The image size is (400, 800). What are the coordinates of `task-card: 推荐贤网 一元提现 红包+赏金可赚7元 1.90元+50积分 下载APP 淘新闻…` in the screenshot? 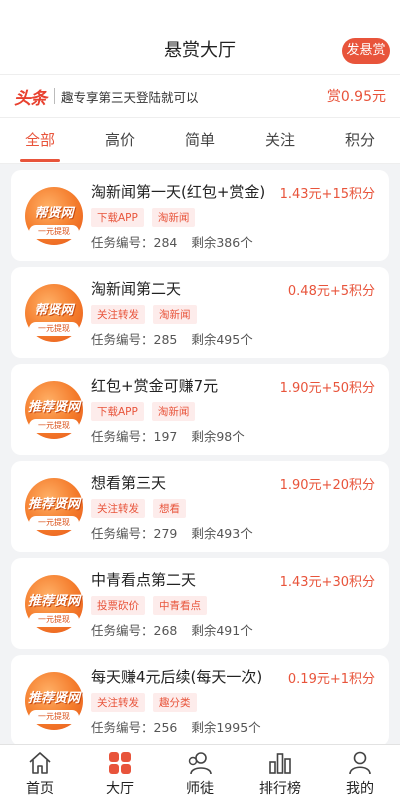 It's located at (200, 409).